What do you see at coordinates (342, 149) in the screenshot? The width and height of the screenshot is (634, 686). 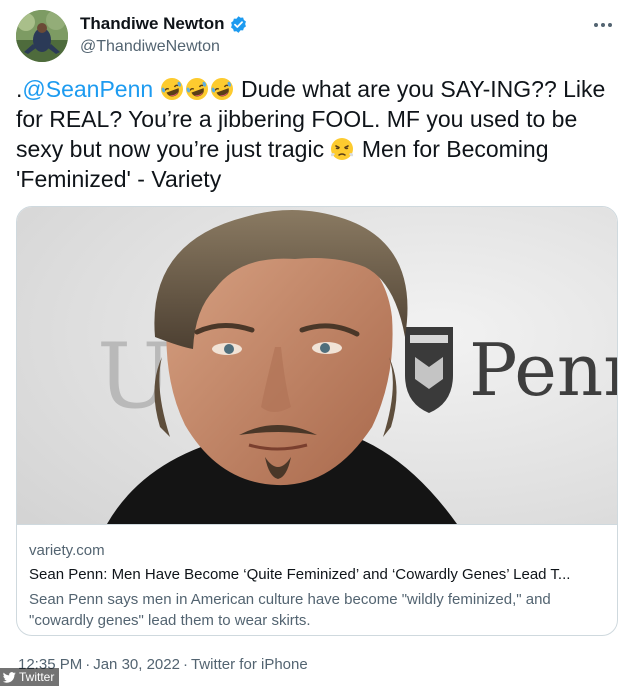 I see `steam-from-nose-emoji-icon` at bounding box center [342, 149].